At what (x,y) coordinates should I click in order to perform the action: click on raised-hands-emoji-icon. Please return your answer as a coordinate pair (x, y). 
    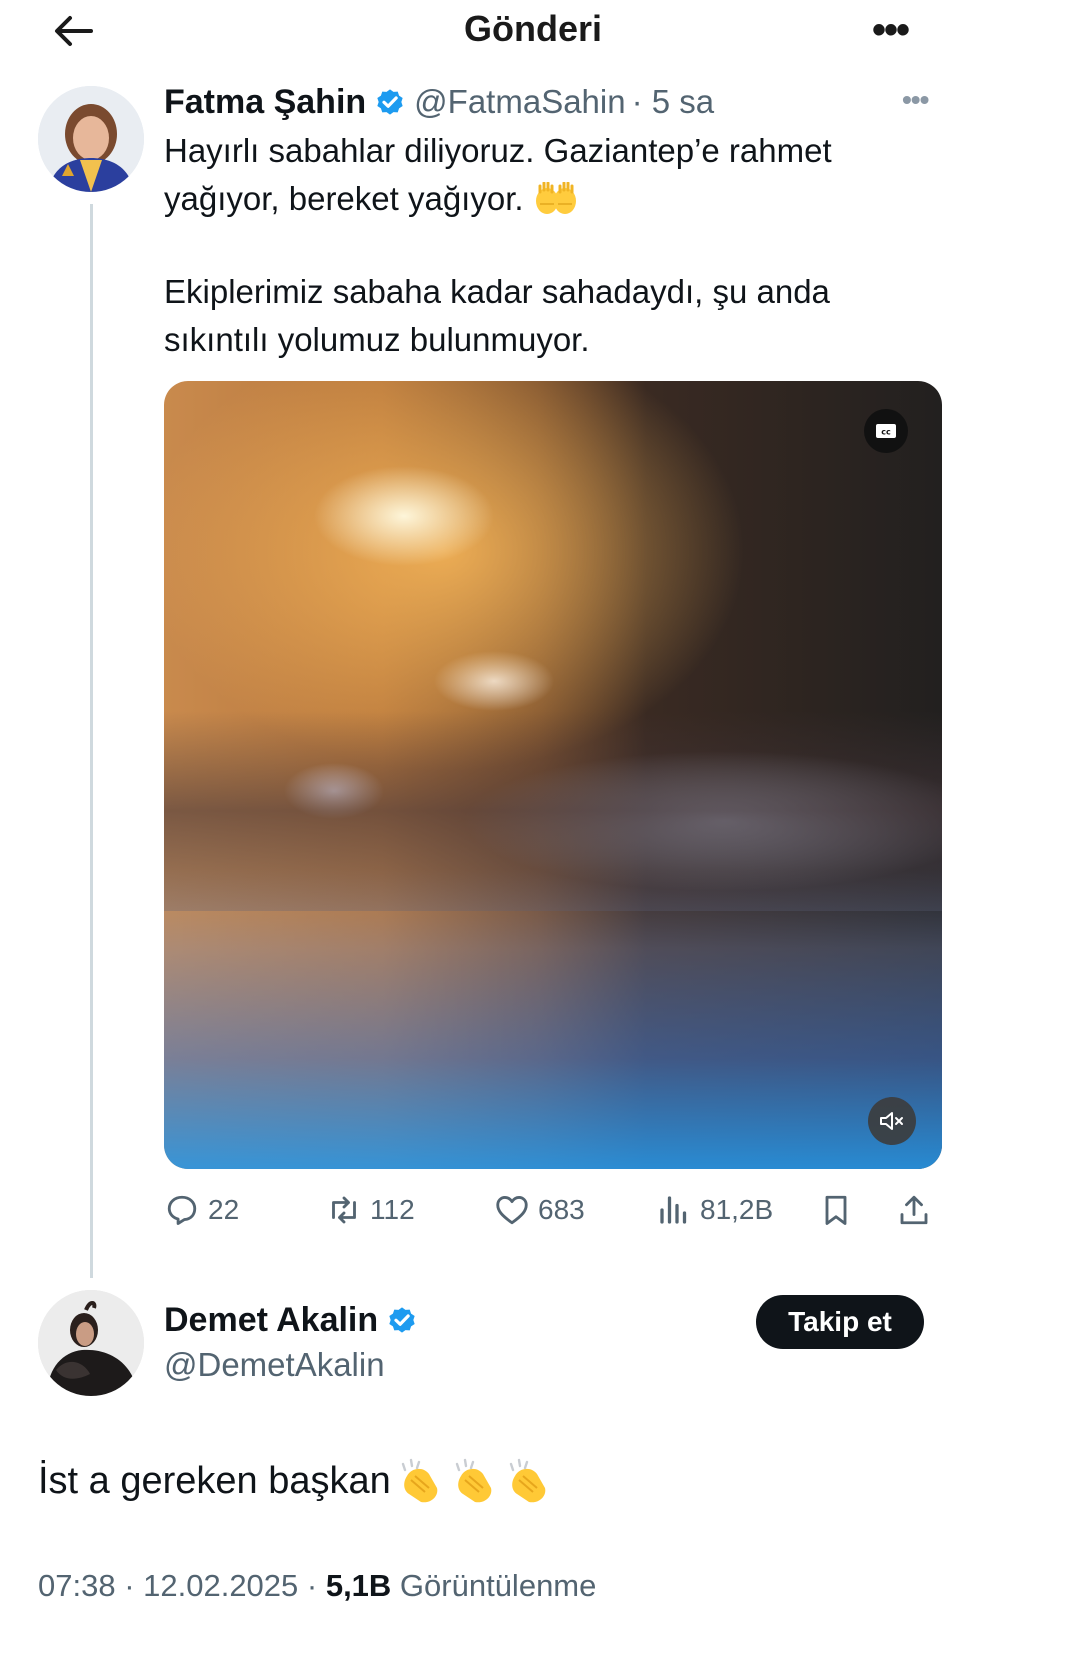
    Looking at the image, I should click on (555, 198).